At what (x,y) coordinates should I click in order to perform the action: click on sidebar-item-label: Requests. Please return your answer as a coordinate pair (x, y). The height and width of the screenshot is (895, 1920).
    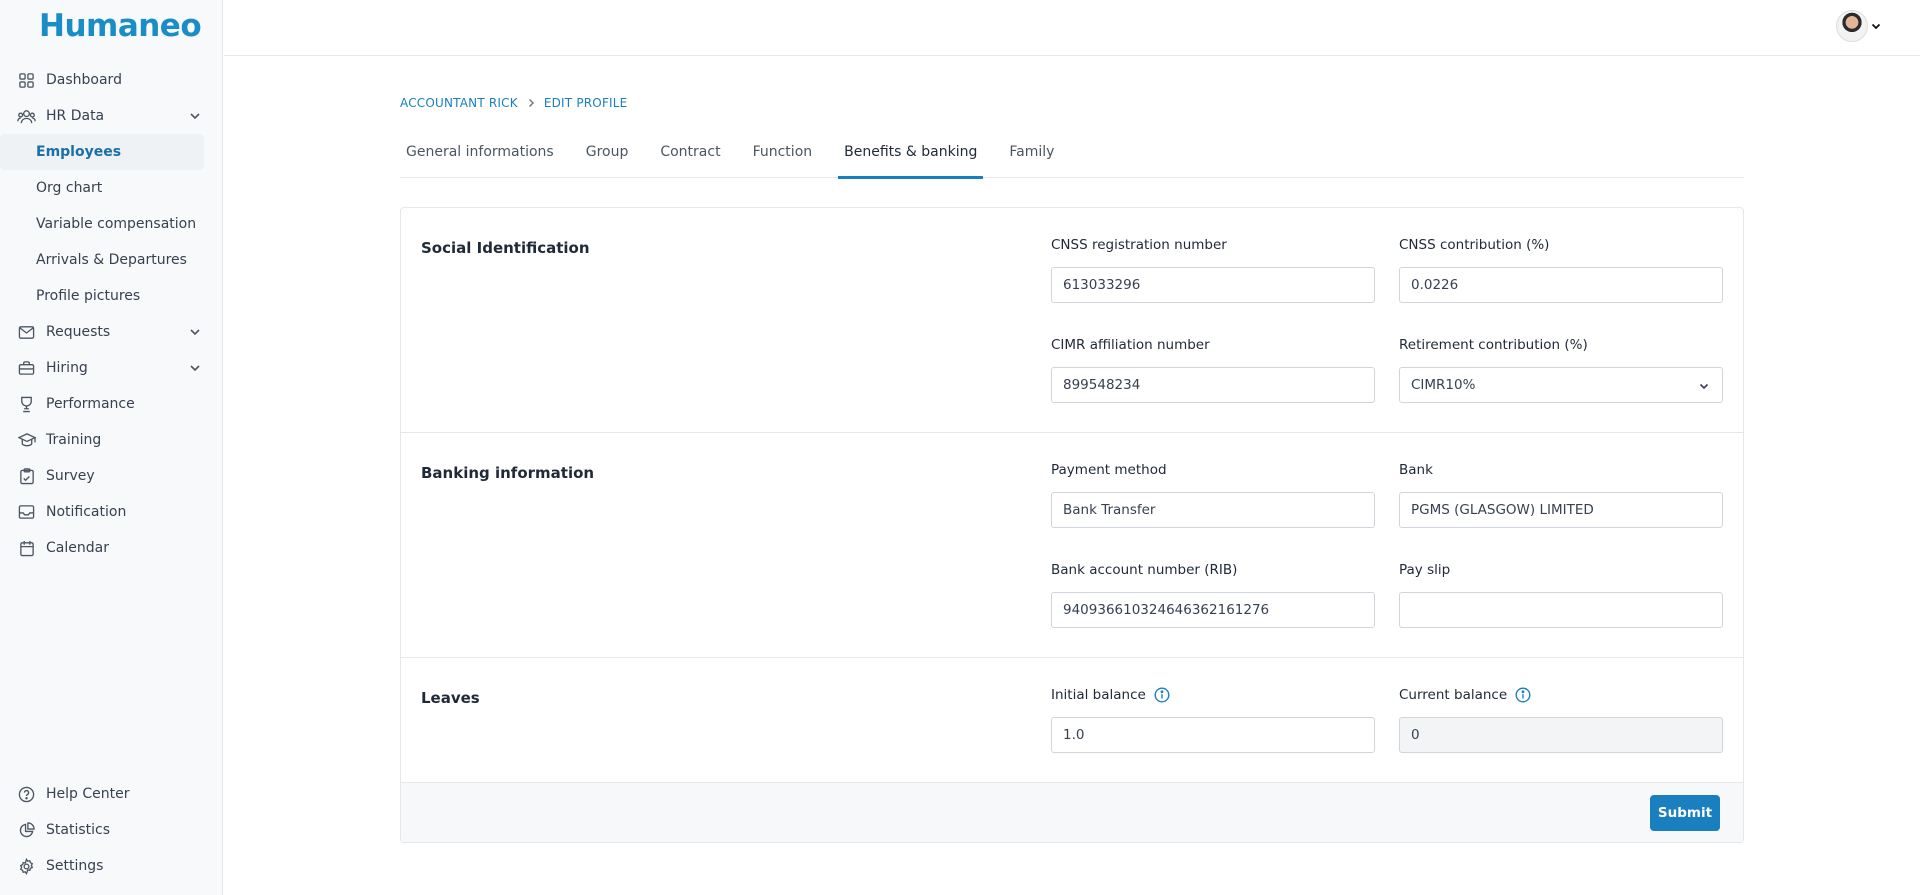
    Looking at the image, I should click on (78, 332).